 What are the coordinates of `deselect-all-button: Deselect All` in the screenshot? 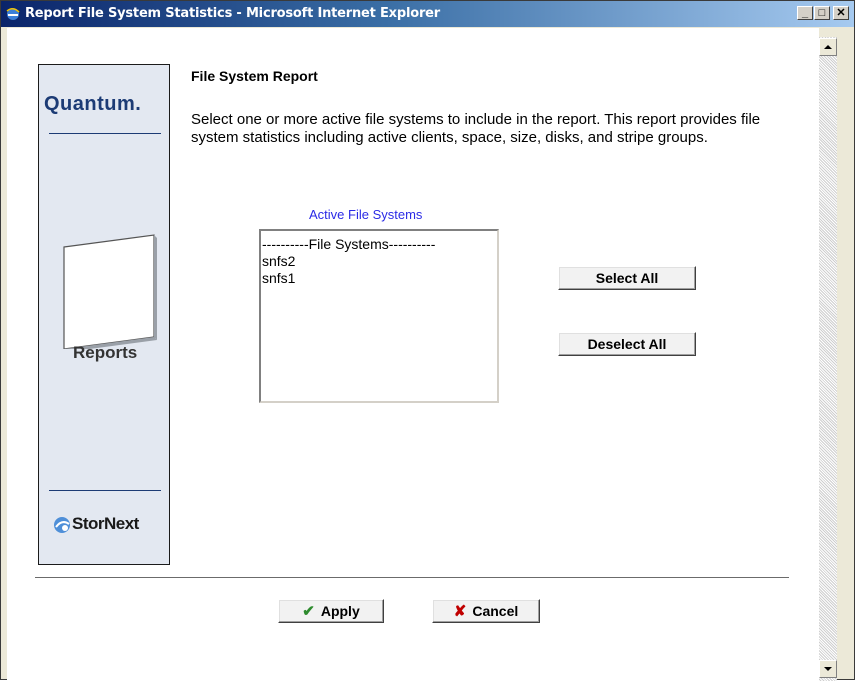 It's located at (627, 344).